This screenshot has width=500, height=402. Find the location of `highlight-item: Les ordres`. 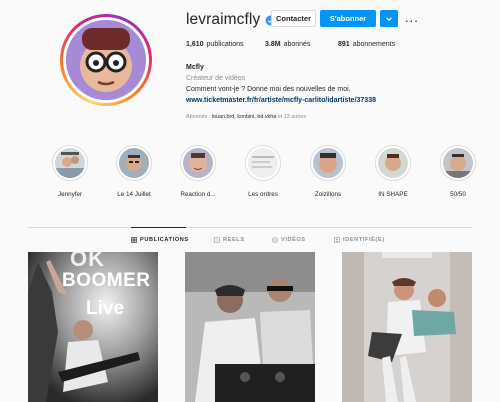

highlight-item: Les ordres is located at coordinates (263, 171).